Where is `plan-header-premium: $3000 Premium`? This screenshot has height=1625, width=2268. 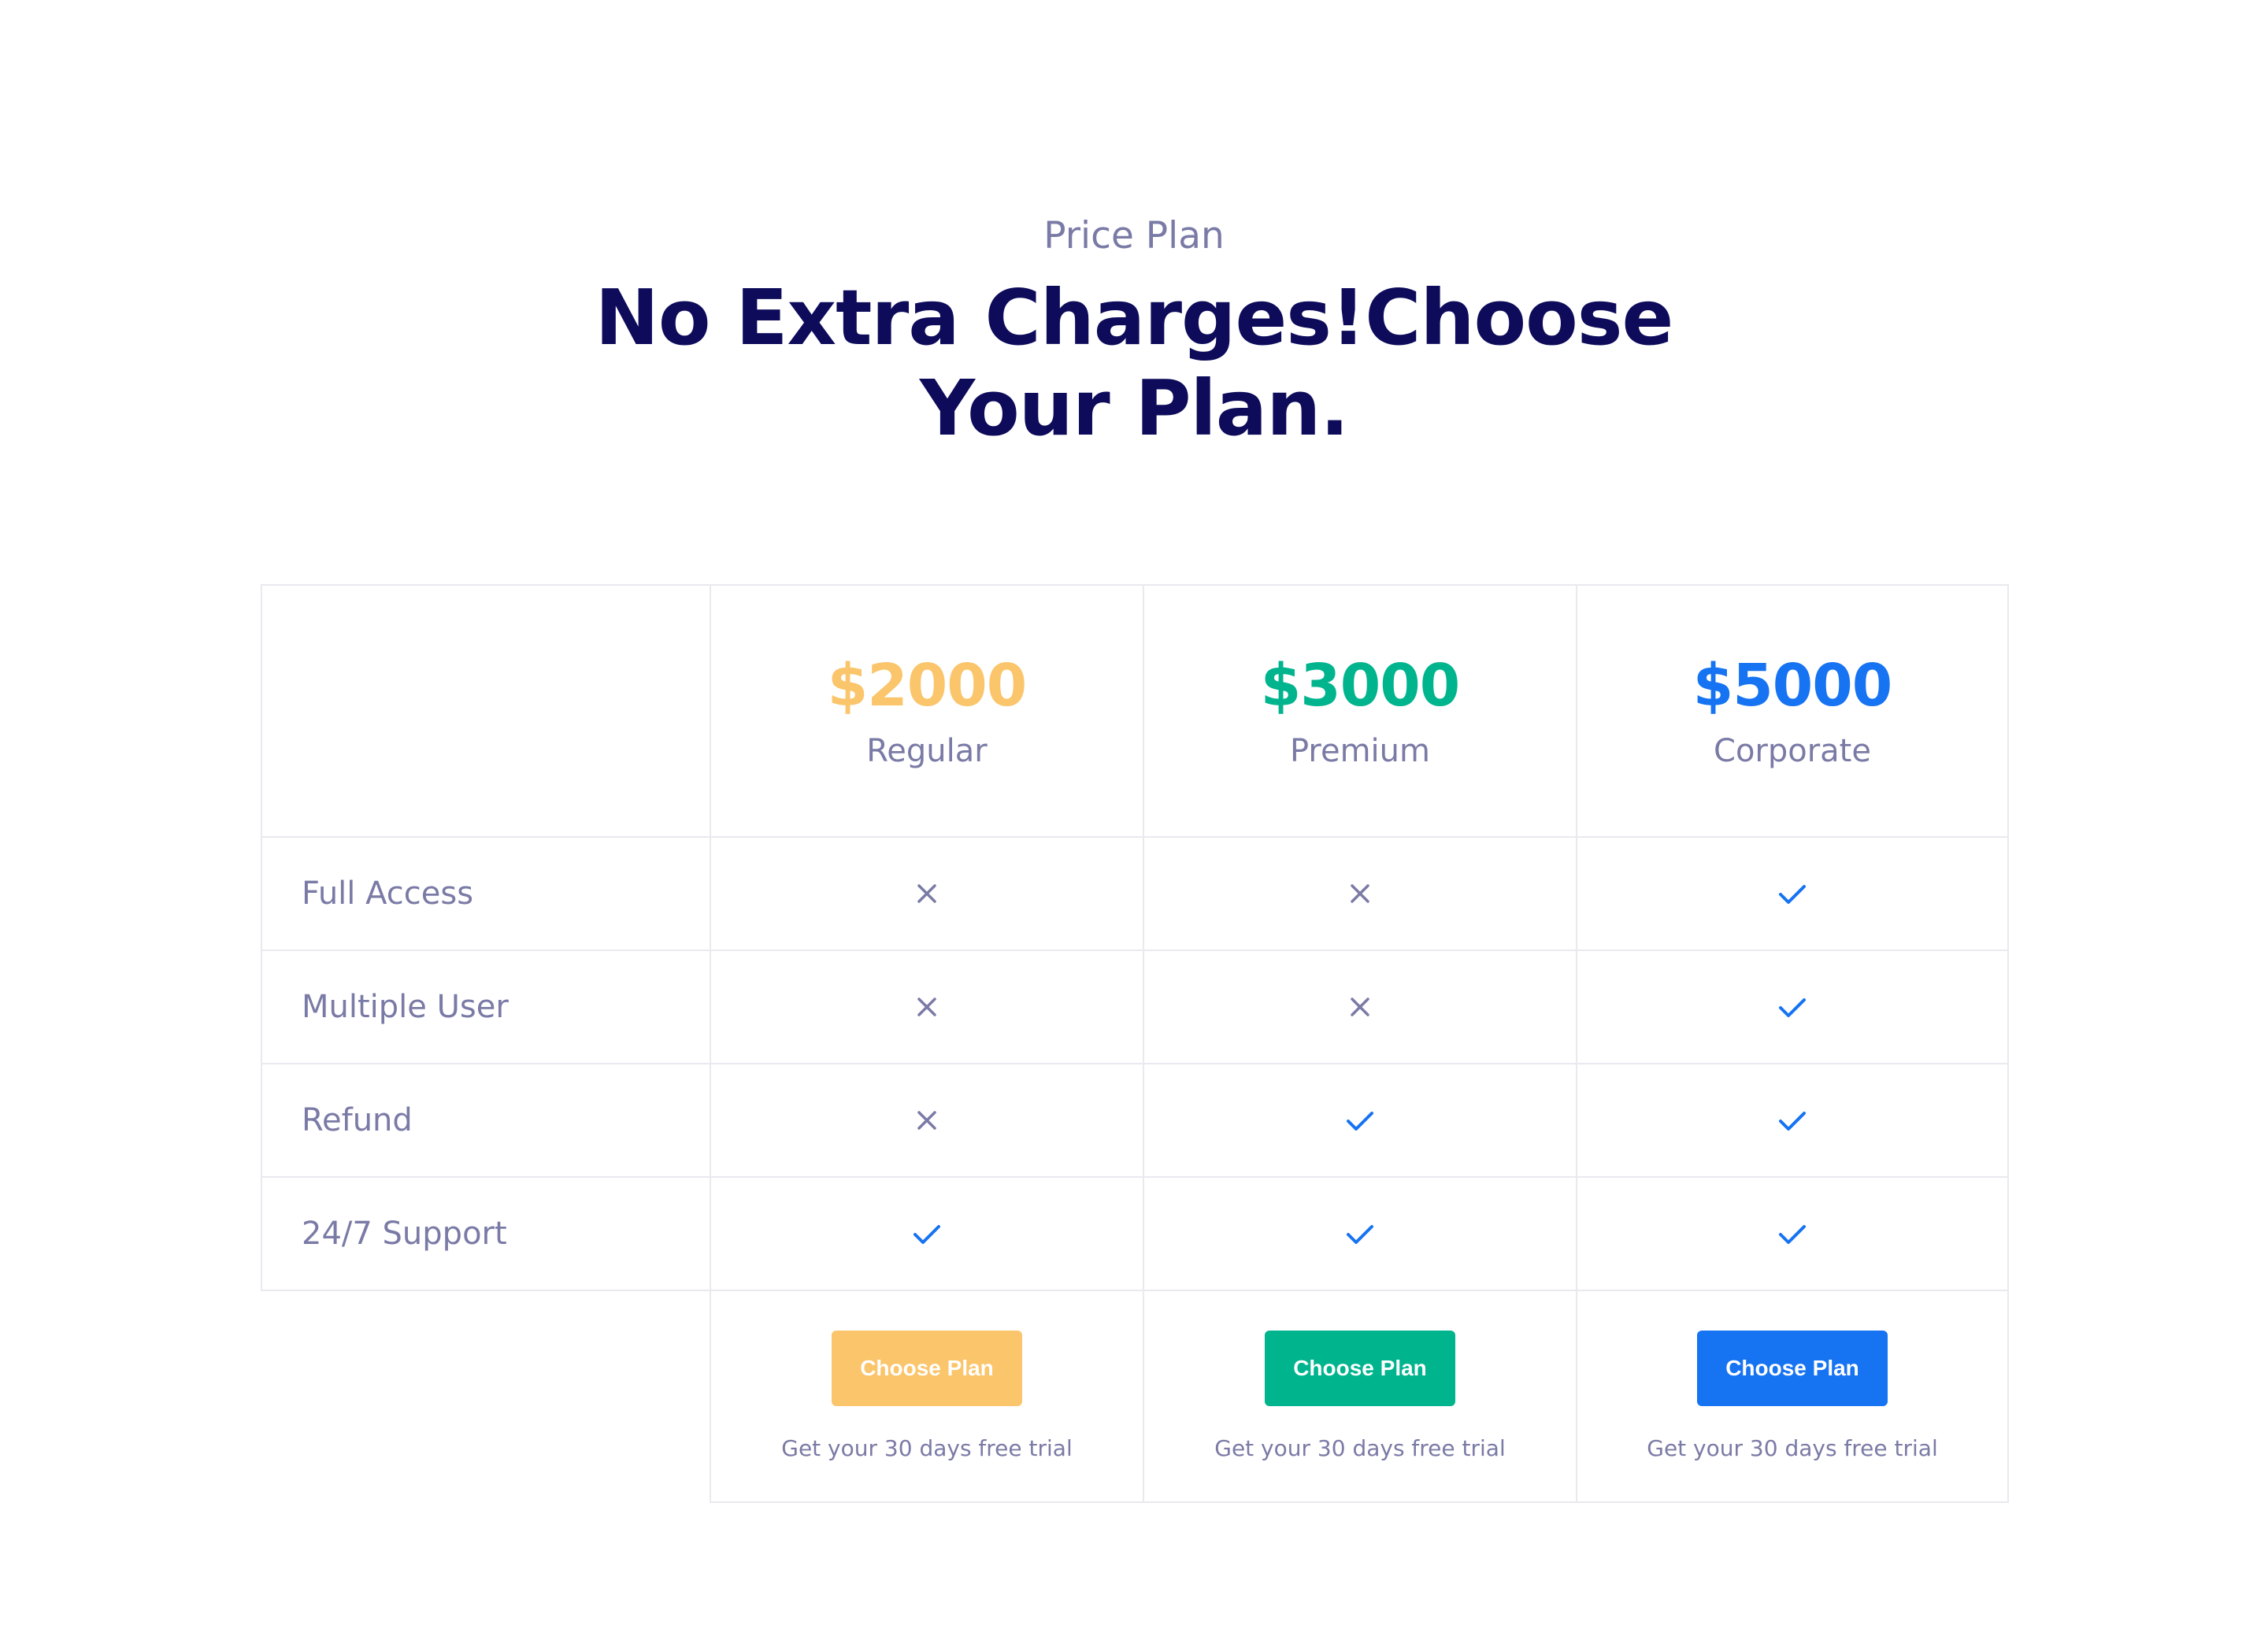 plan-header-premium: $3000 Premium is located at coordinates (1359, 710).